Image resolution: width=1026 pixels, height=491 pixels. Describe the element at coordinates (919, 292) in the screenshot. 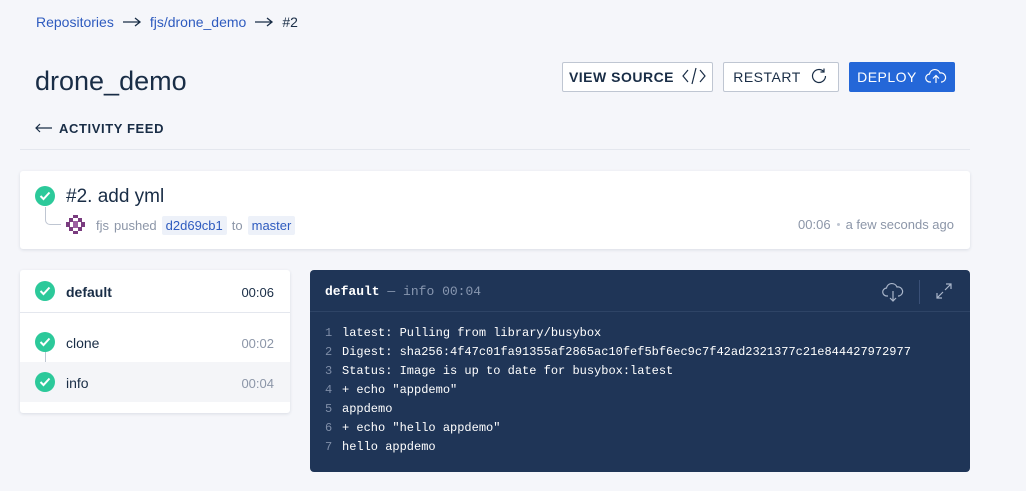

I see `log-header-separator` at that location.